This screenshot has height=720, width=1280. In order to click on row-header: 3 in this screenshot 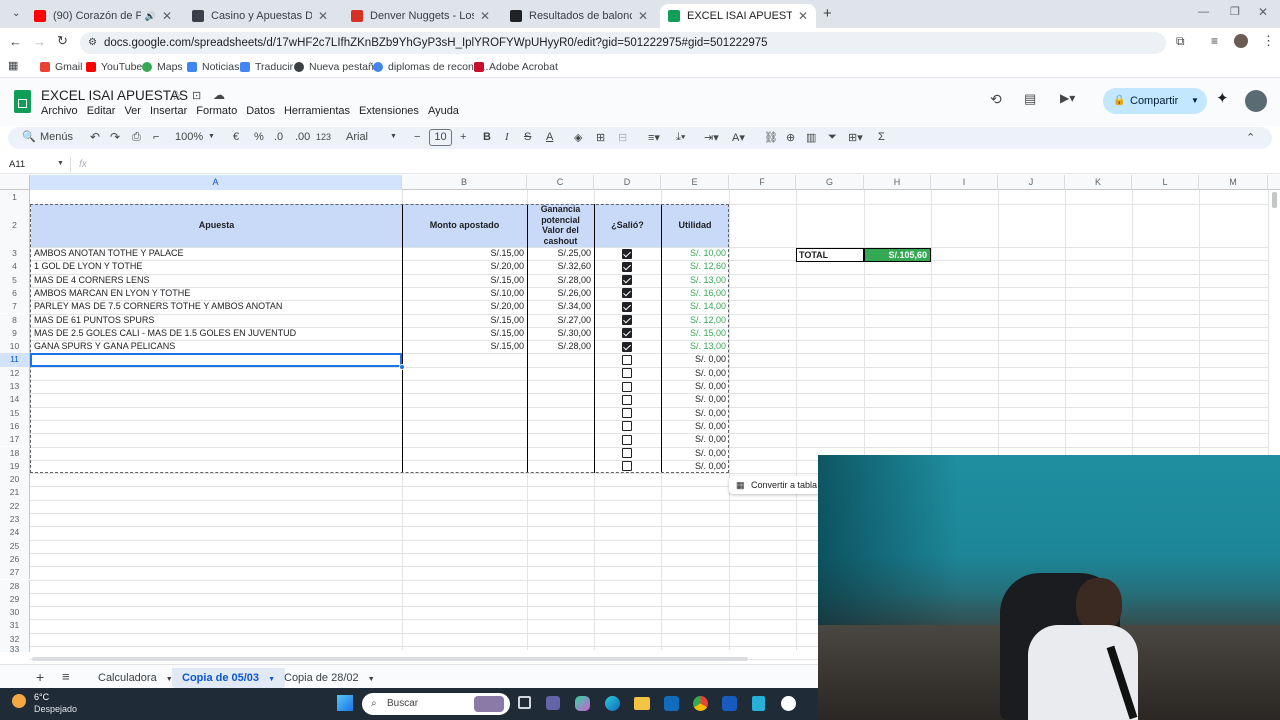, I will do `click(15, 254)`.